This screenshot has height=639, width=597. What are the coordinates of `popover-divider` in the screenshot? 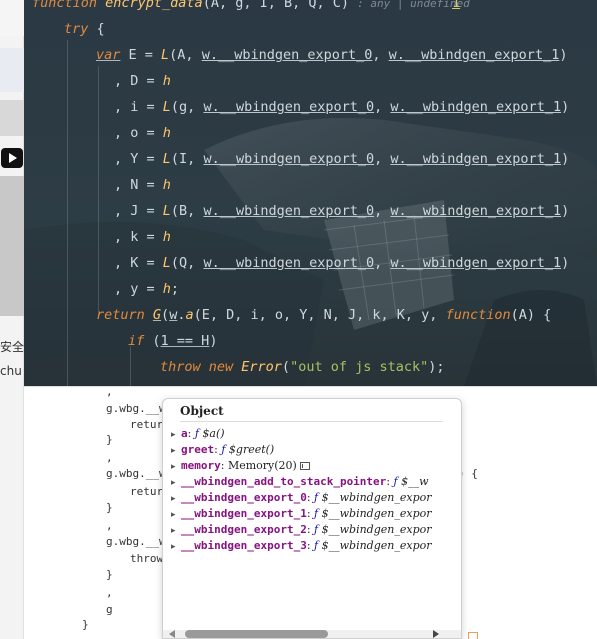 It's located at (311, 421).